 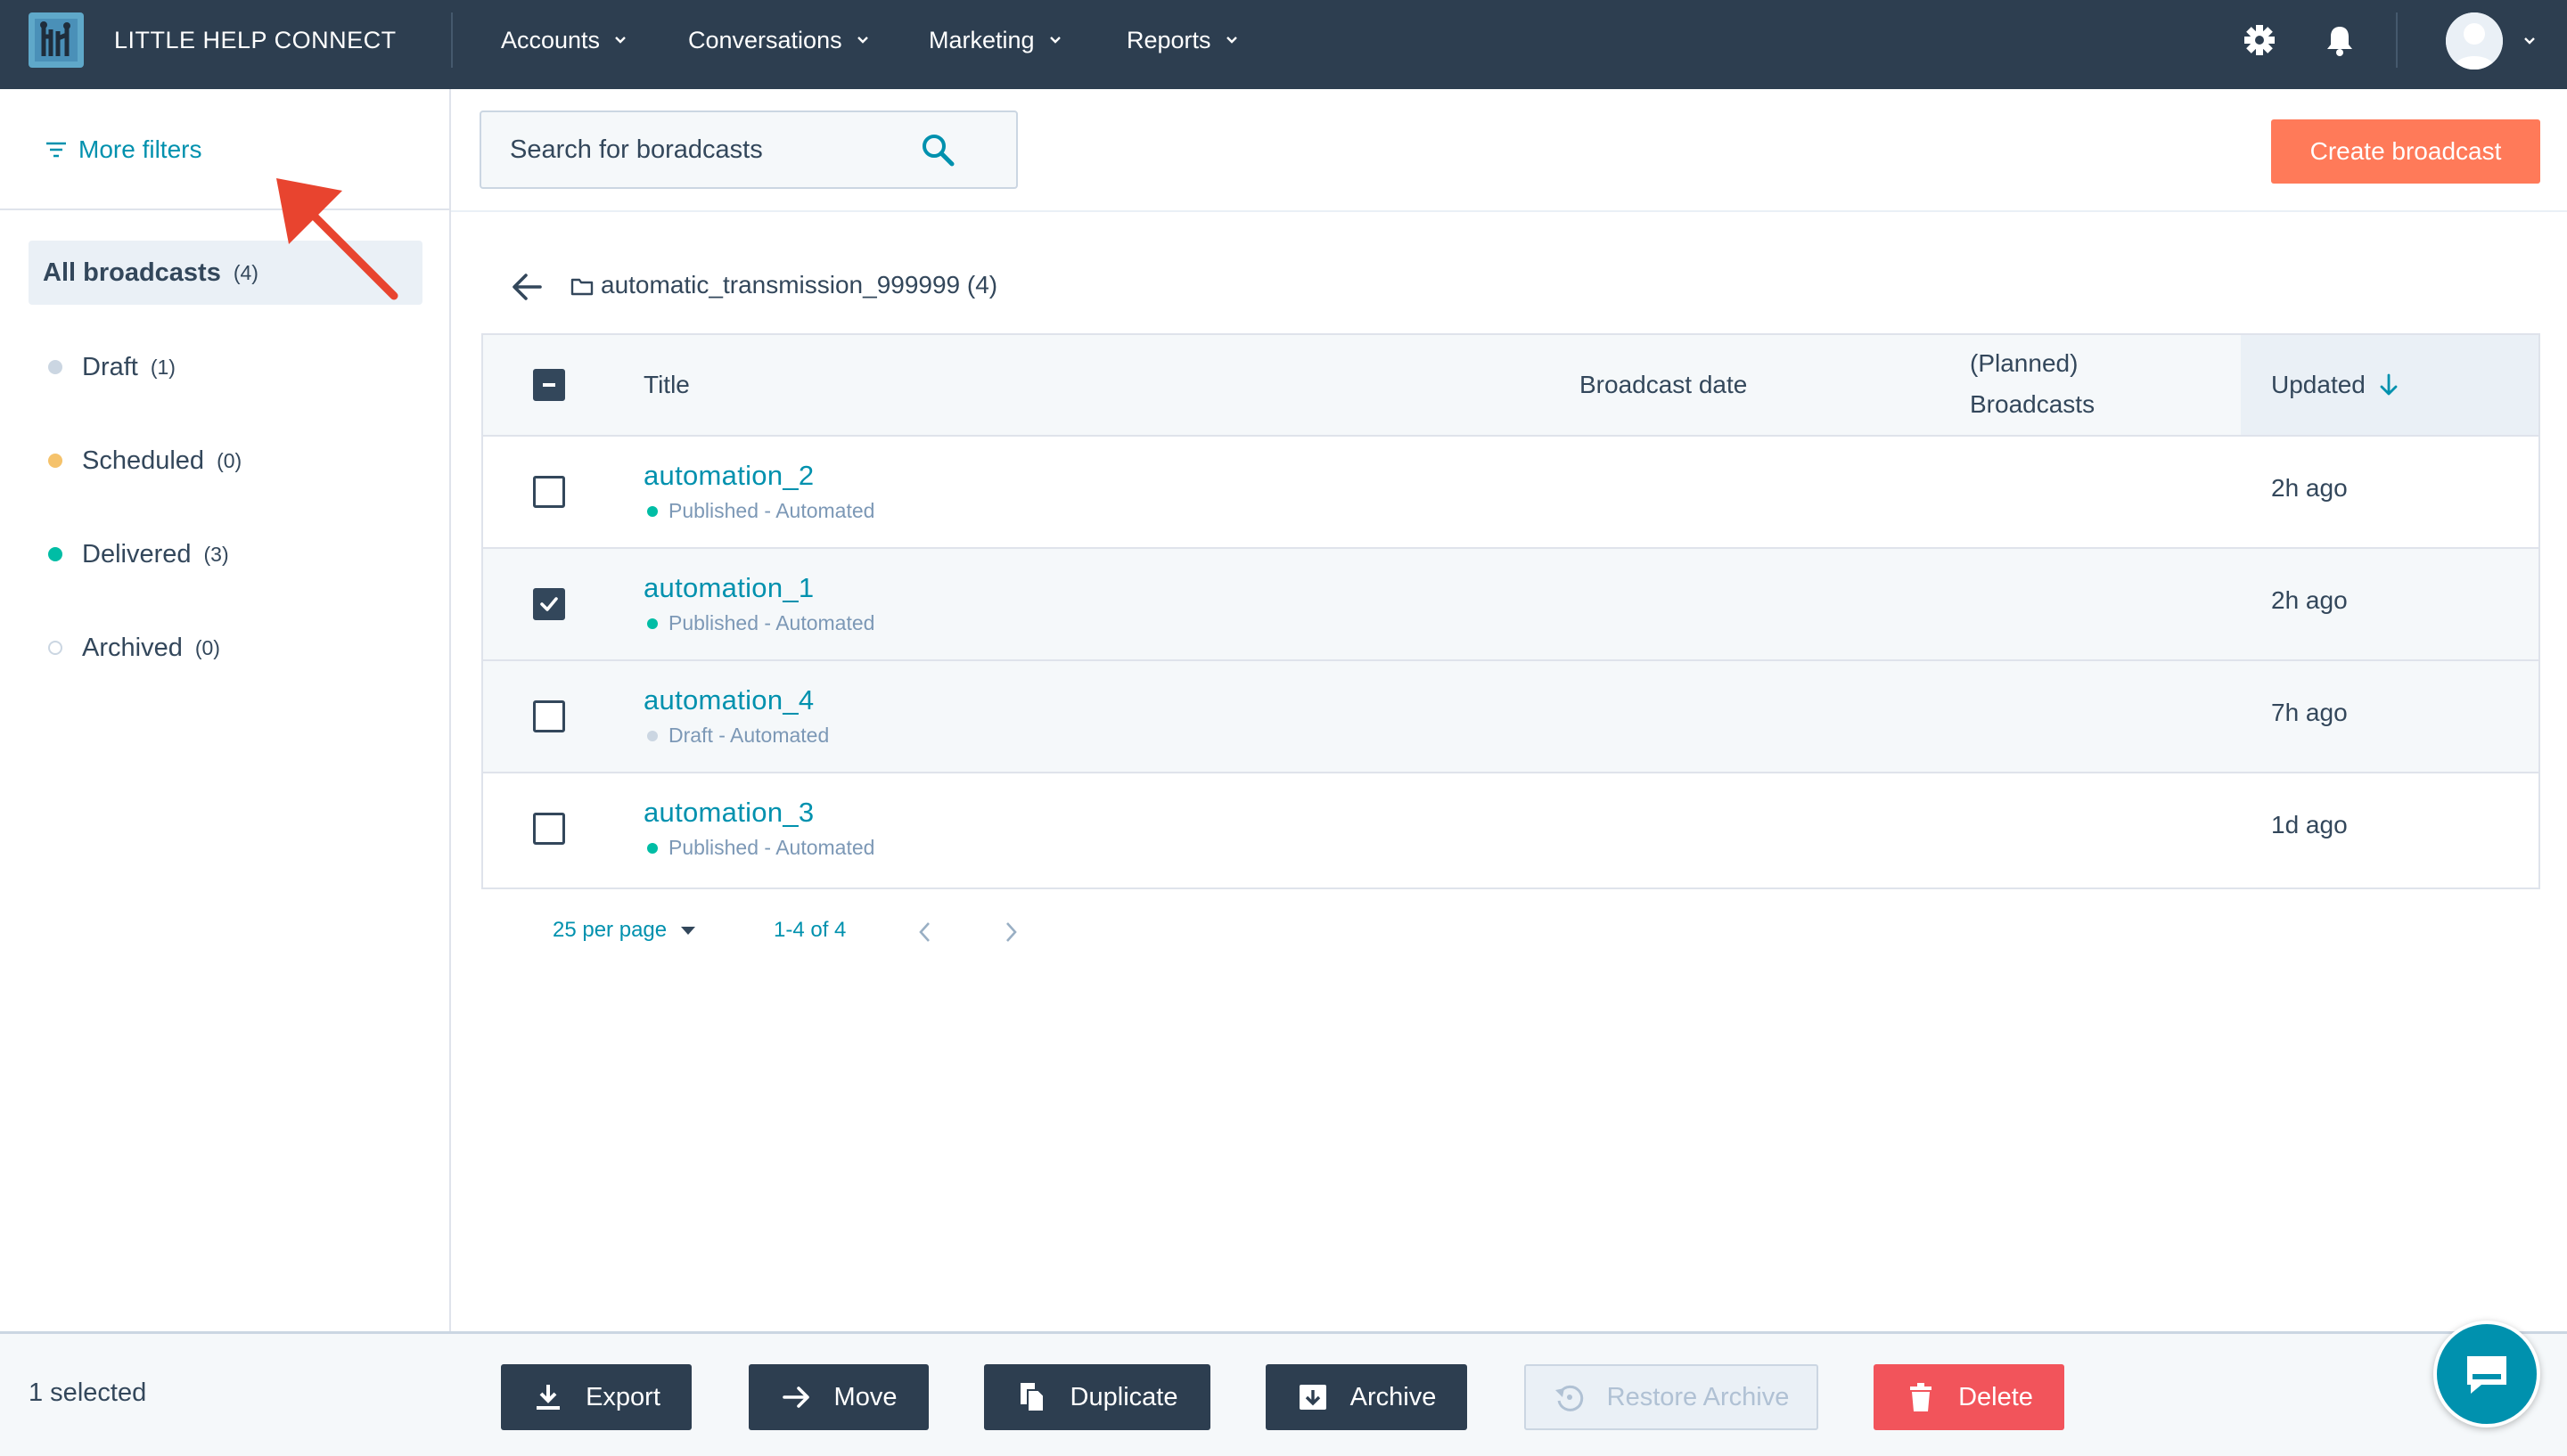 I want to click on column-header-planned-line1: (Planned), so click(x=2024, y=363).